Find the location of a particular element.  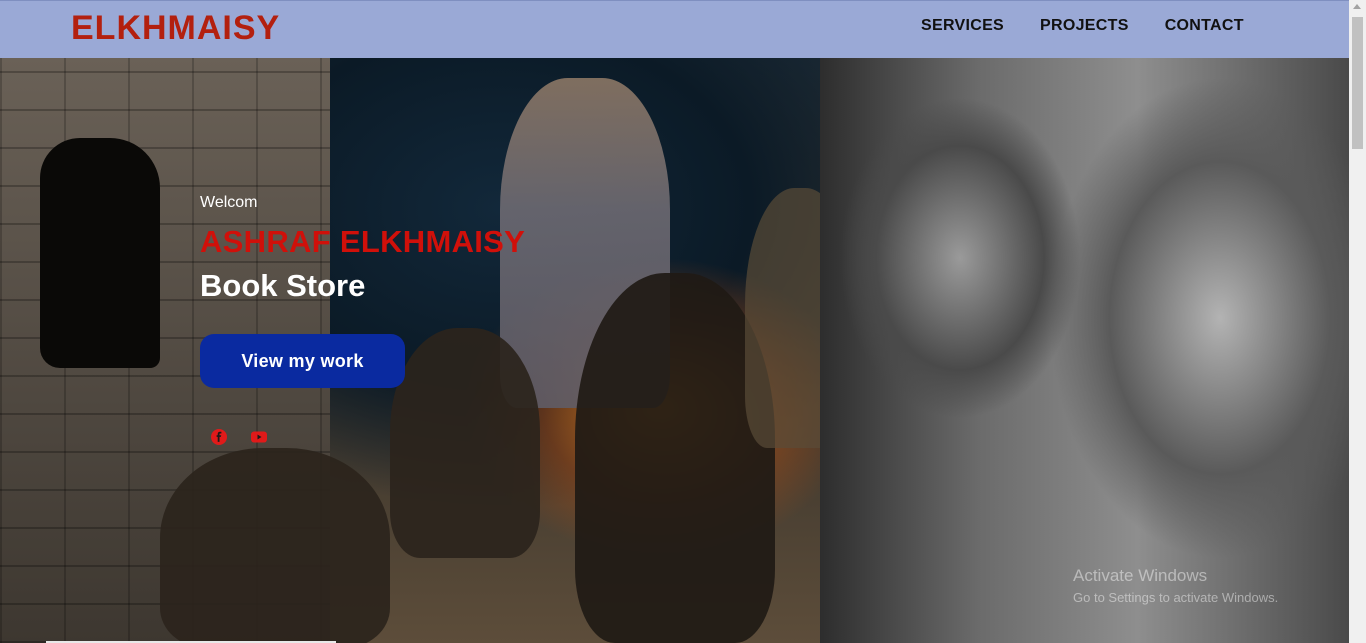

nav-services-link: SERVICES is located at coordinates (962, 26).